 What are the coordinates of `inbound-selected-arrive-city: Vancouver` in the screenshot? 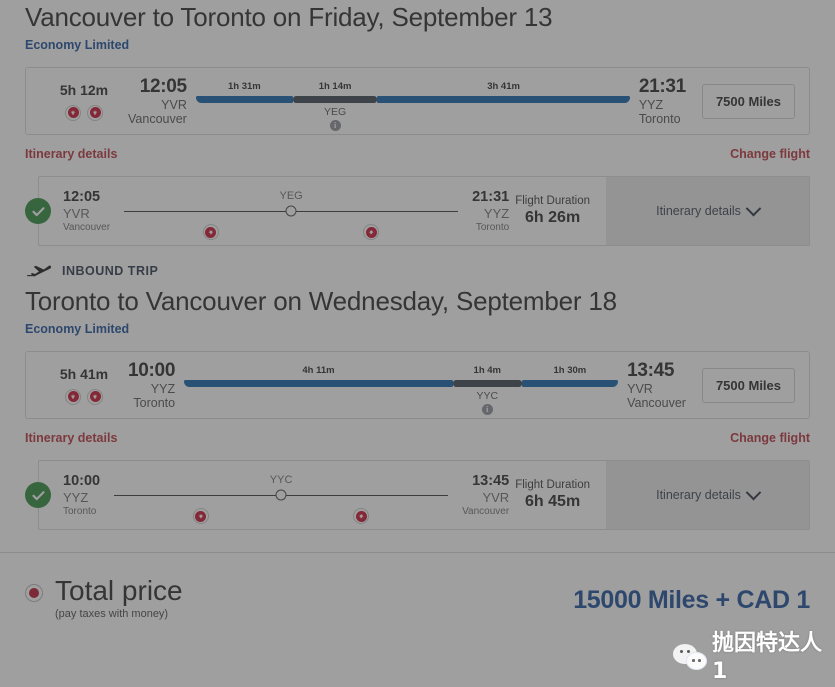 It's located at (486, 511).